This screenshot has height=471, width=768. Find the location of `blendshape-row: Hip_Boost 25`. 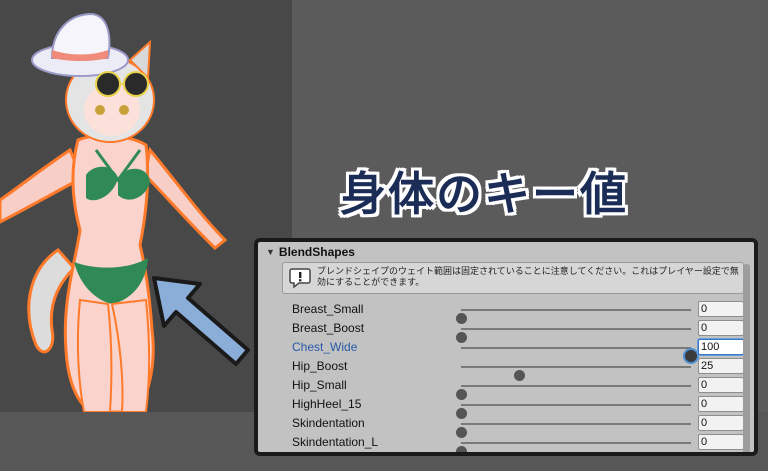

blendshape-row: Hip_Boost 25 is located at coordinates (506, 369).